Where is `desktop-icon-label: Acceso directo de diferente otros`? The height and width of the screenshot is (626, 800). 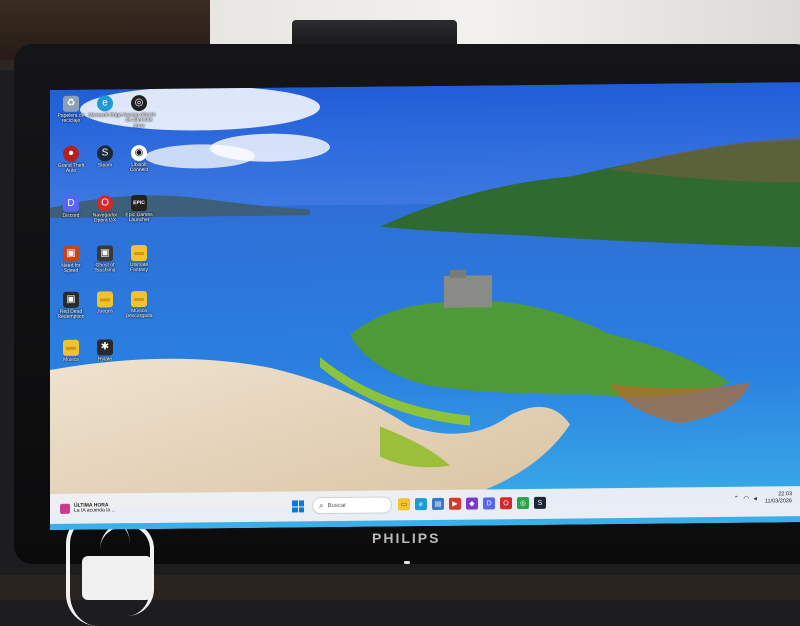 desktop-icon-label: Acceso directo de diferente otros is located at coordinates (139, 120).